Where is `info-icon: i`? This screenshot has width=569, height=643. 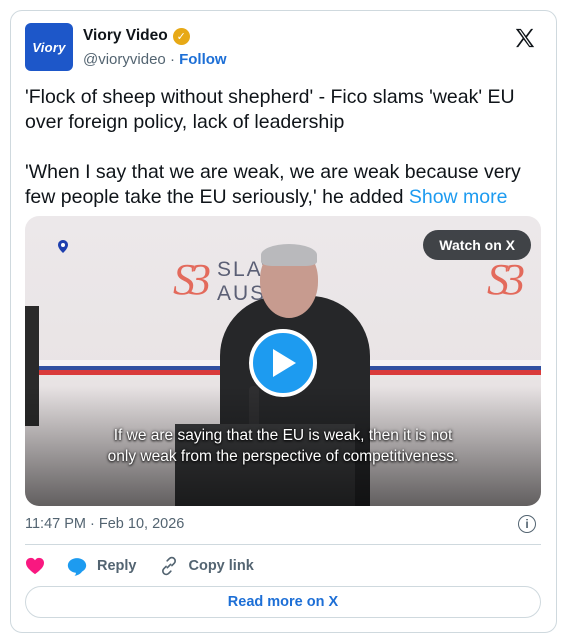 info-icon: i is located at coordinates (527, 524).